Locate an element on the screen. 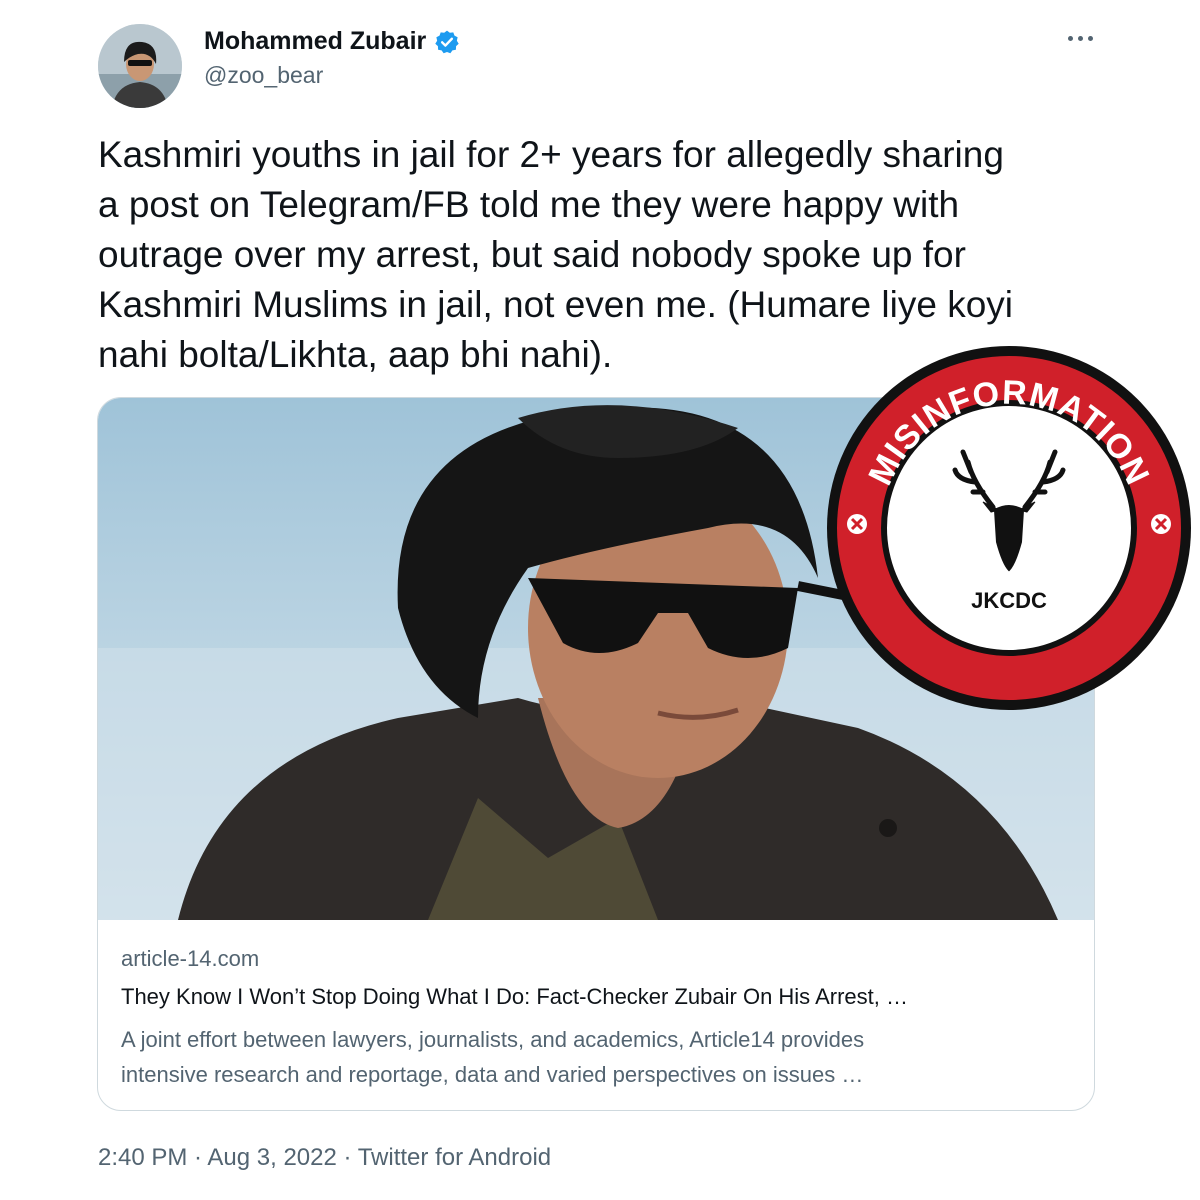 Image resolution: width=1200 pixels, height=1200 pixels. author-avatar is located at coordinates (140, 66).